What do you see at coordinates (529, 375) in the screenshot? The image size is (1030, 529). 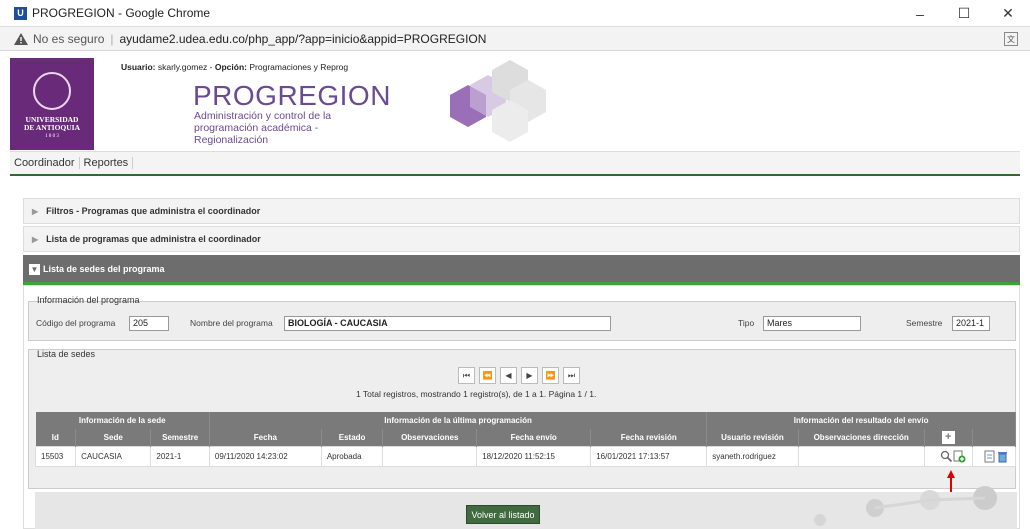 I see `next-page-button: ▶` at bounding box center [529, 375].